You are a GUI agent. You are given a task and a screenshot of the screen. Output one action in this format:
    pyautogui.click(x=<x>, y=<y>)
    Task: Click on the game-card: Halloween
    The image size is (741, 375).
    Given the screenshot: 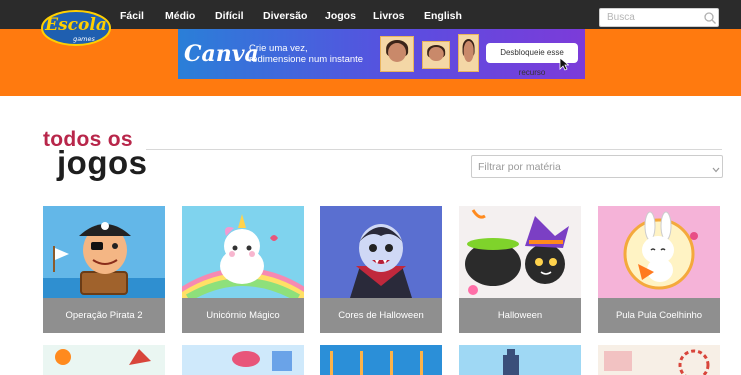 What is the action you would take?
    pyautogui.click(x=520, y=269)
    